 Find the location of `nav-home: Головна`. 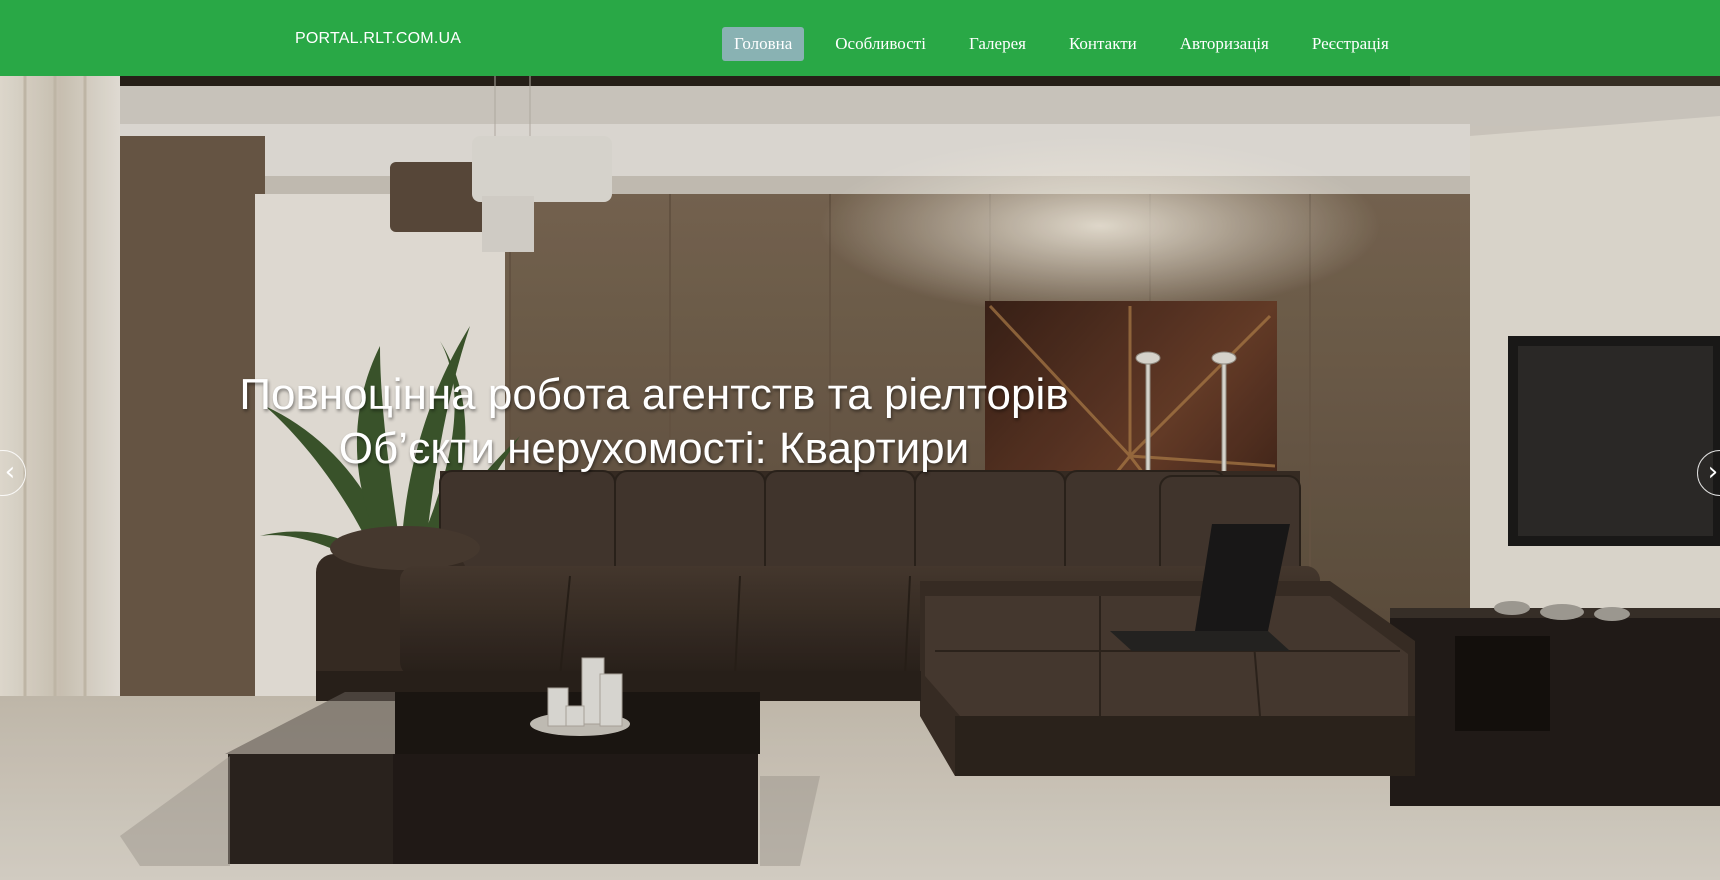

nav-home: Головна is located at coordinates (763, 44).